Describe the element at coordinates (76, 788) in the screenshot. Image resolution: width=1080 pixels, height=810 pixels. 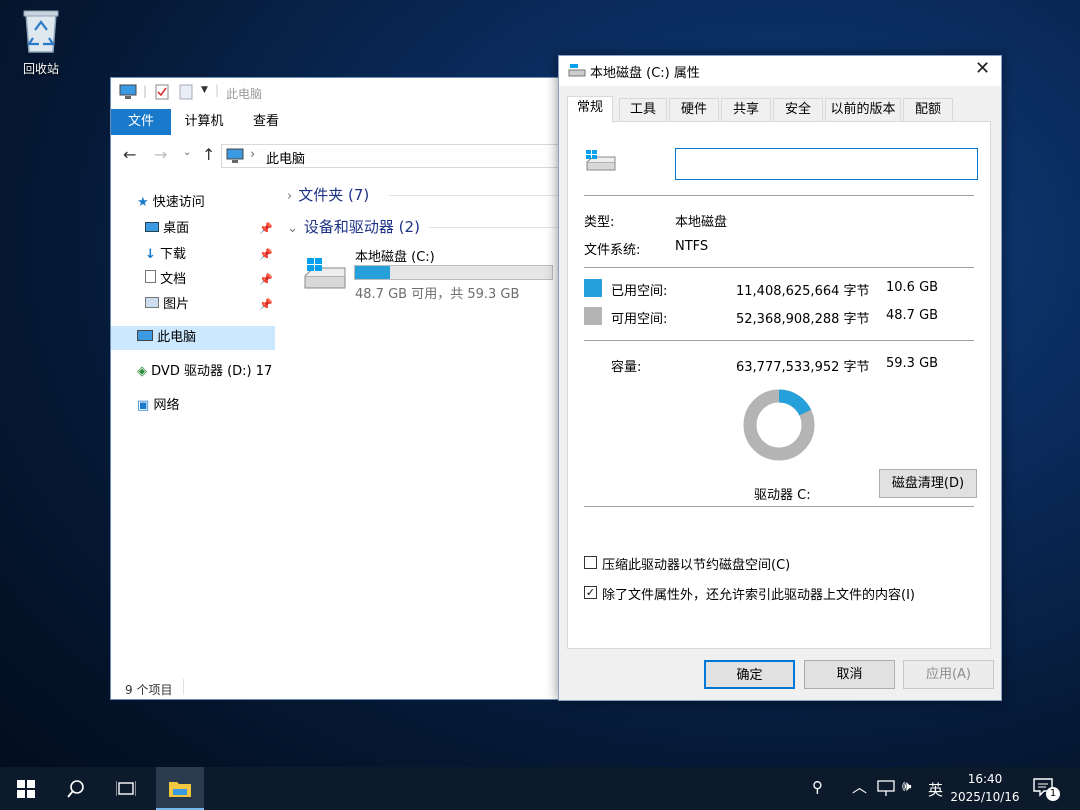
I see `search-button` at that location.